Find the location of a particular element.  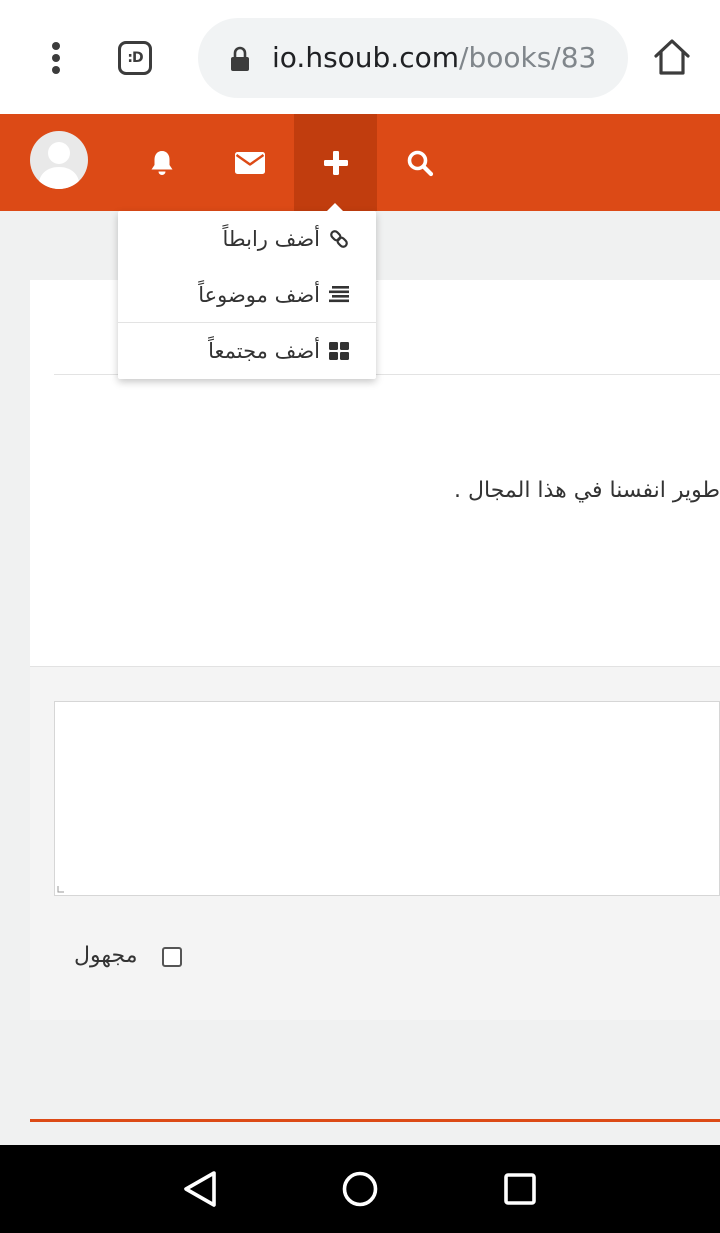

search-button is located at coordinates (420, 162).